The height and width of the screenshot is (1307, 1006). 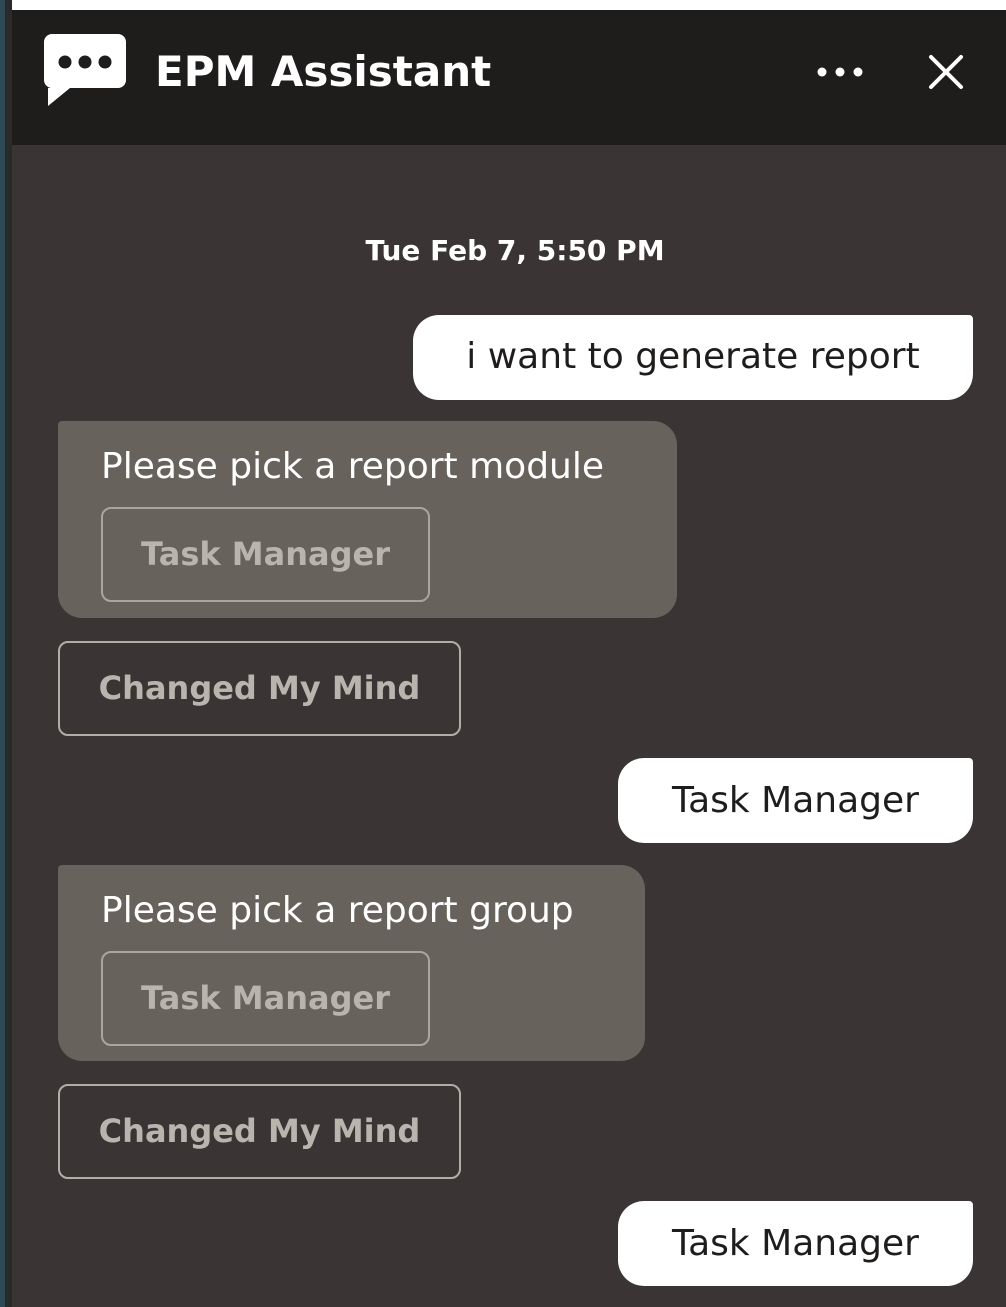 I want to click on window-edge, so click(x=6, y=653).